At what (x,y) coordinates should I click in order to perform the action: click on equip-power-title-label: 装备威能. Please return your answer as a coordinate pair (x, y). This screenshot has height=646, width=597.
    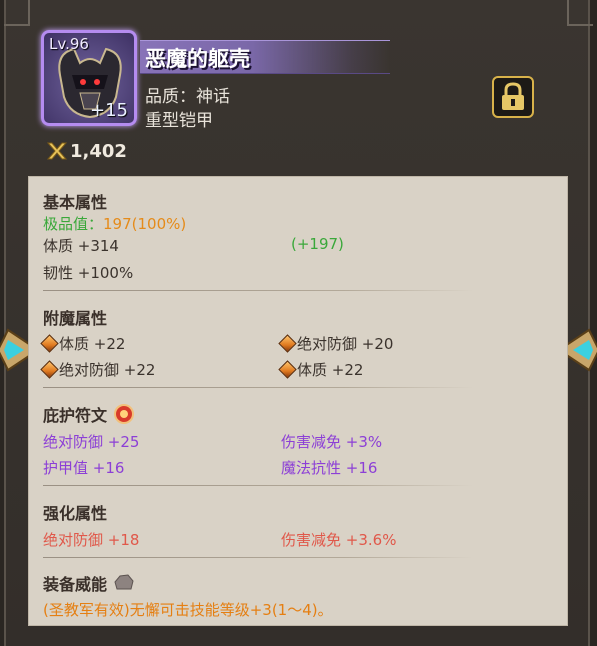
    Looking at the image, I should click on (75, 584).